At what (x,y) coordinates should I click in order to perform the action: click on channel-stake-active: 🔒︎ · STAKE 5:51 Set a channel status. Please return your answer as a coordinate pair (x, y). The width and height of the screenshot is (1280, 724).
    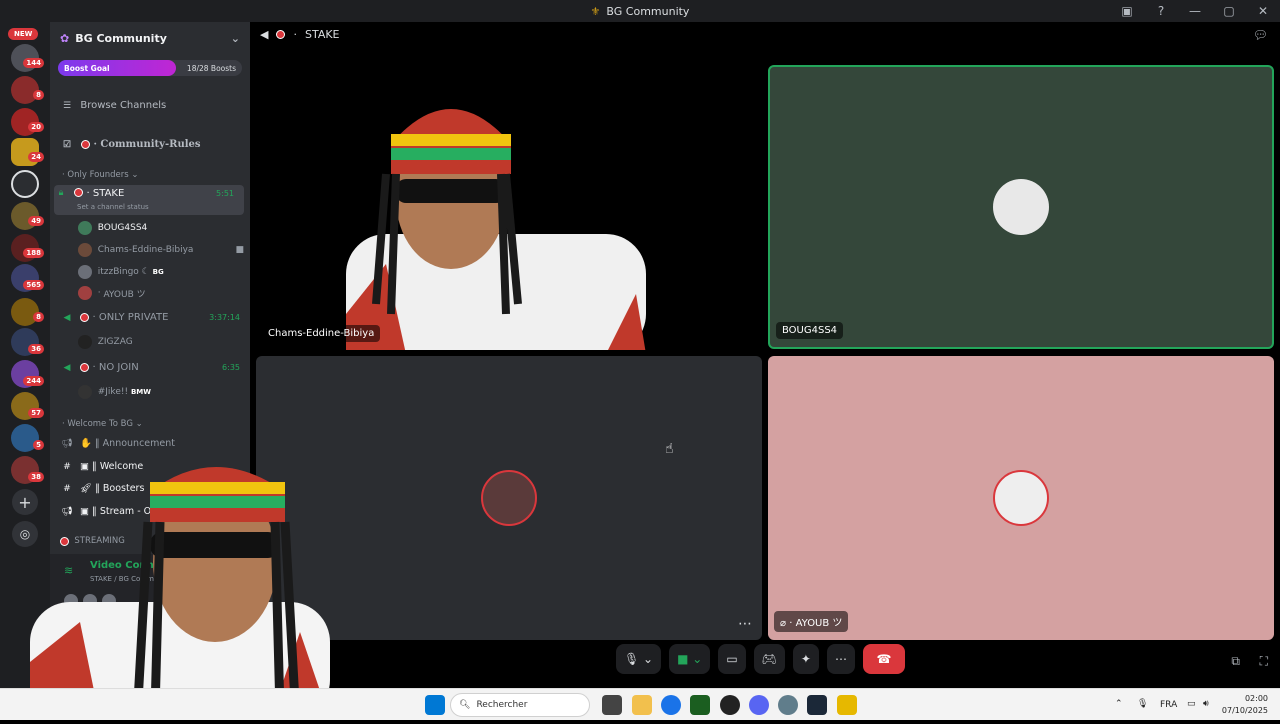
    Looking at the image, I should click on (149, 200).